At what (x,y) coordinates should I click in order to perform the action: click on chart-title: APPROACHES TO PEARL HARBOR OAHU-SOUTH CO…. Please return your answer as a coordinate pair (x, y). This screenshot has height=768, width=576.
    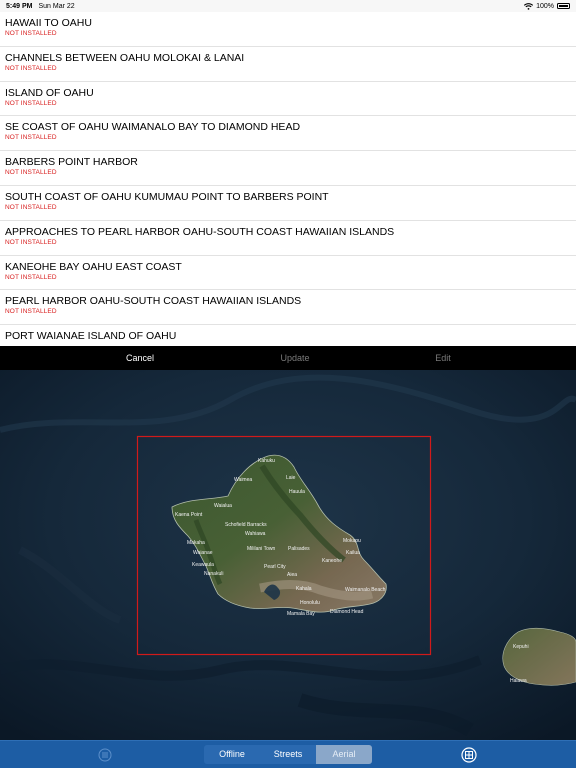
    Looking at the image, I should click on (200, 231).